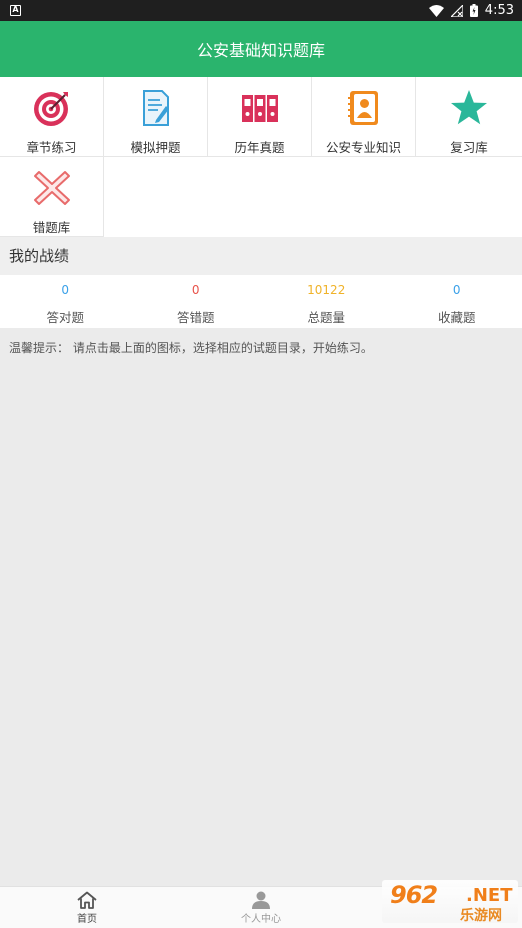 The image size is (522, 928). I want to click on watermark-number: 962, so click(414, 895).